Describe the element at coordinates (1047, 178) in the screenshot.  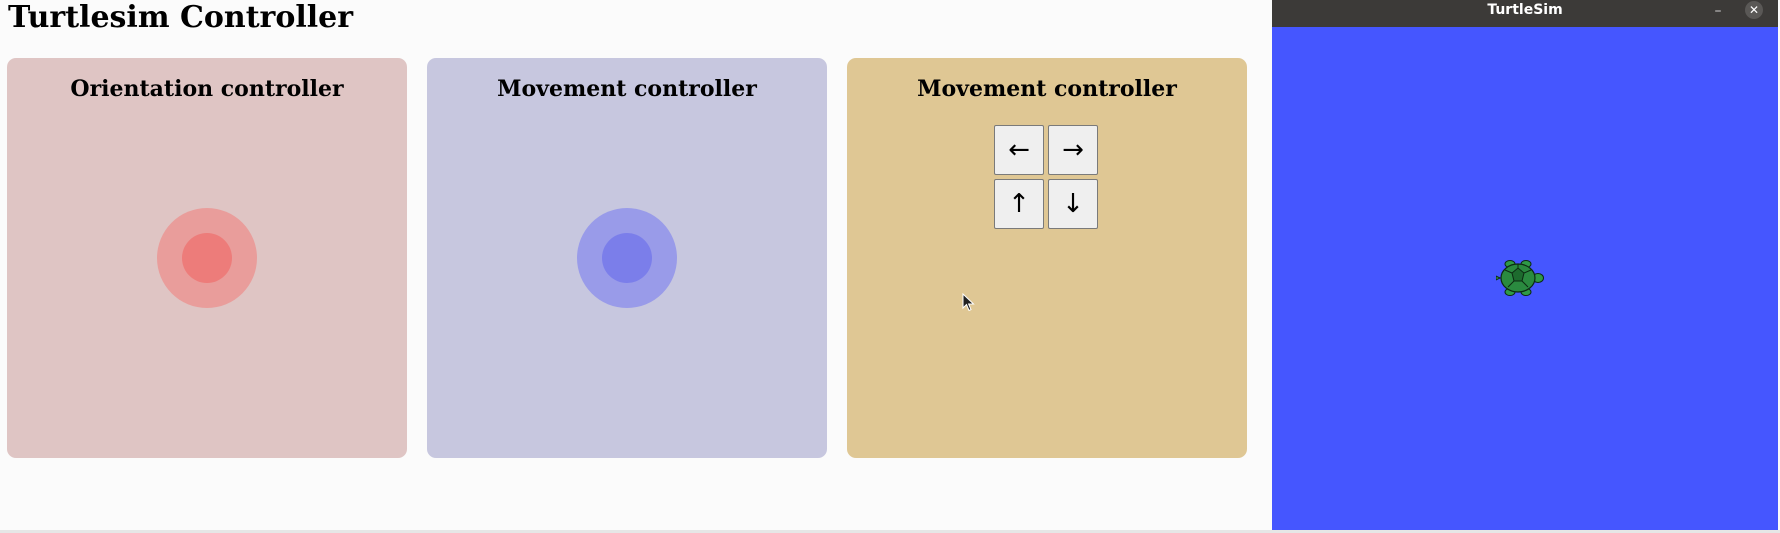
I see `arrow-button-grid: ← → ↑ ↓` at that location.